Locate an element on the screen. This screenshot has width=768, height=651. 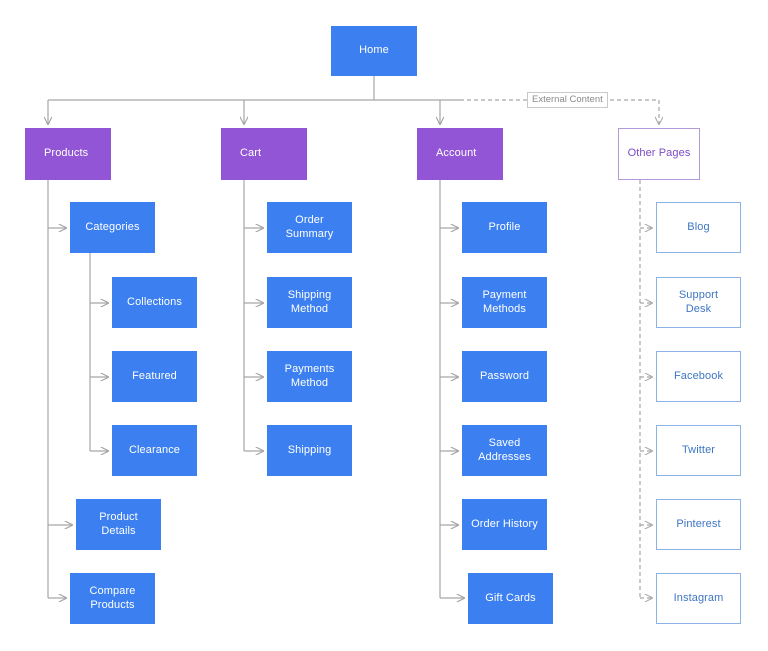
node-other-pages: Other Pages is located at coordinates (659, 154).